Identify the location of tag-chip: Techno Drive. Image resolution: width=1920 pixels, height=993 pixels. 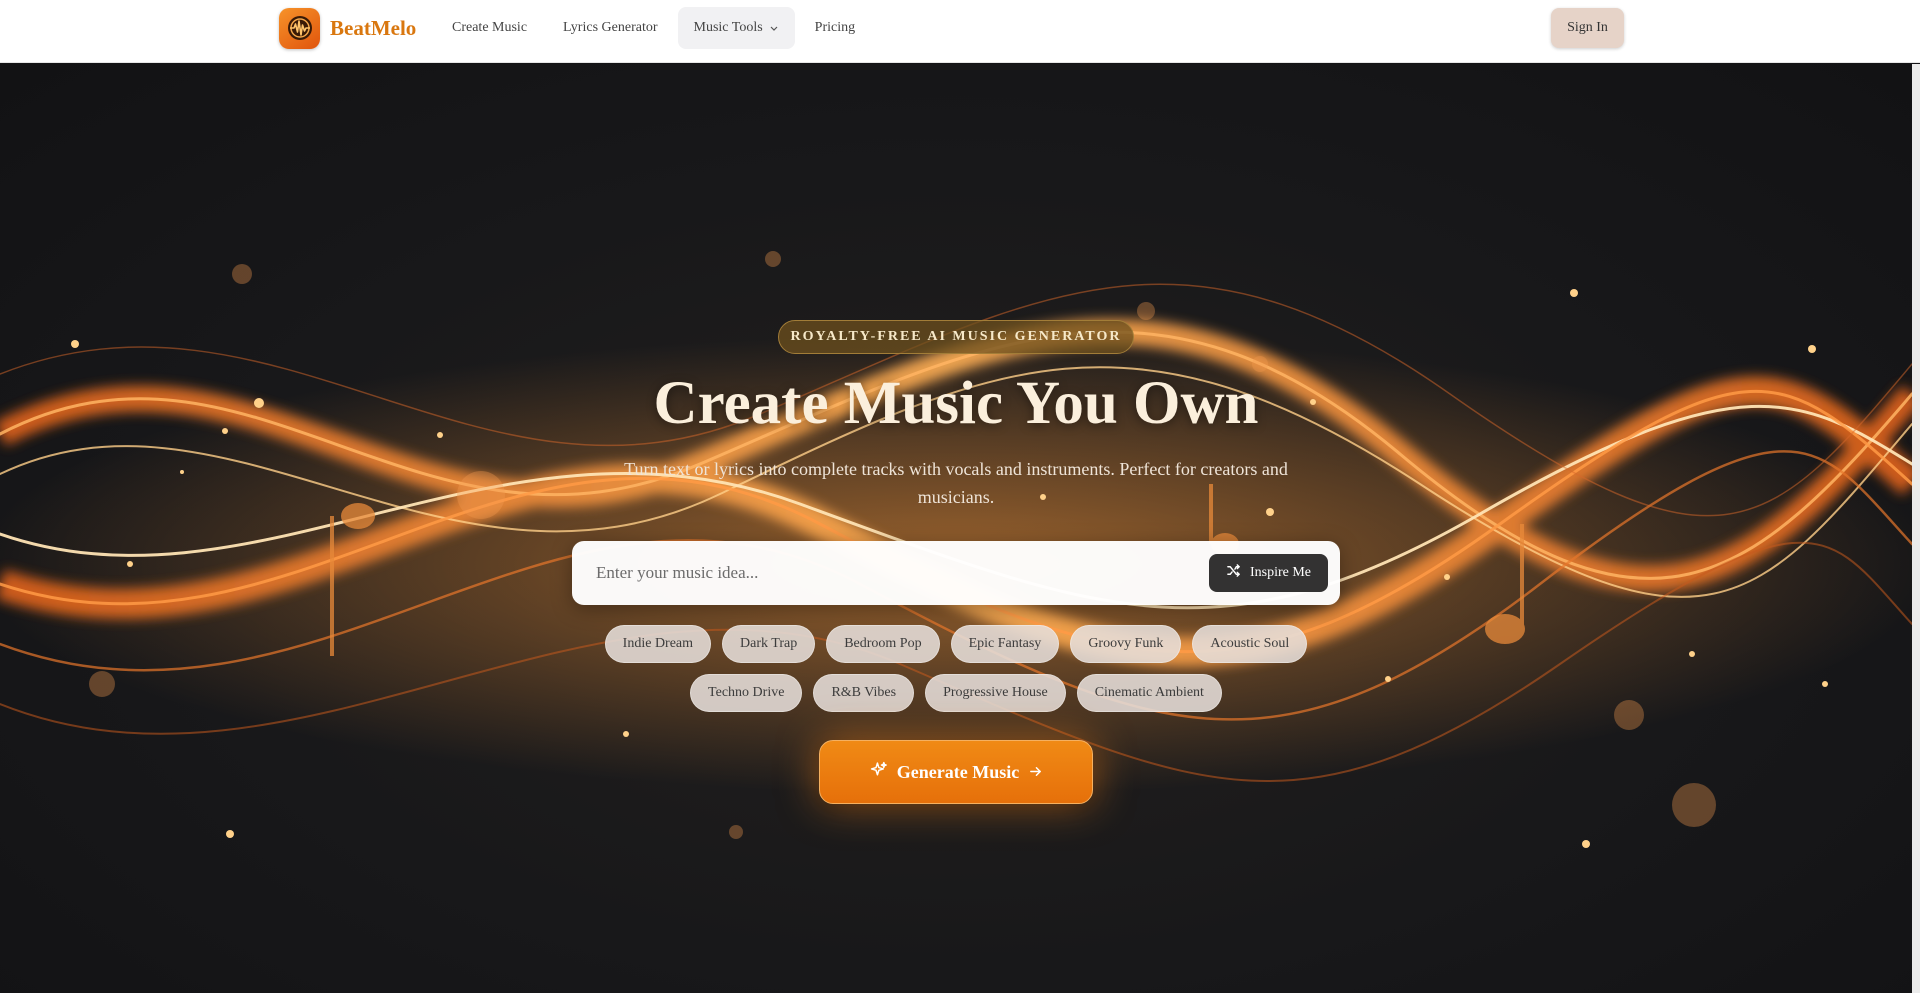
(746, 693).